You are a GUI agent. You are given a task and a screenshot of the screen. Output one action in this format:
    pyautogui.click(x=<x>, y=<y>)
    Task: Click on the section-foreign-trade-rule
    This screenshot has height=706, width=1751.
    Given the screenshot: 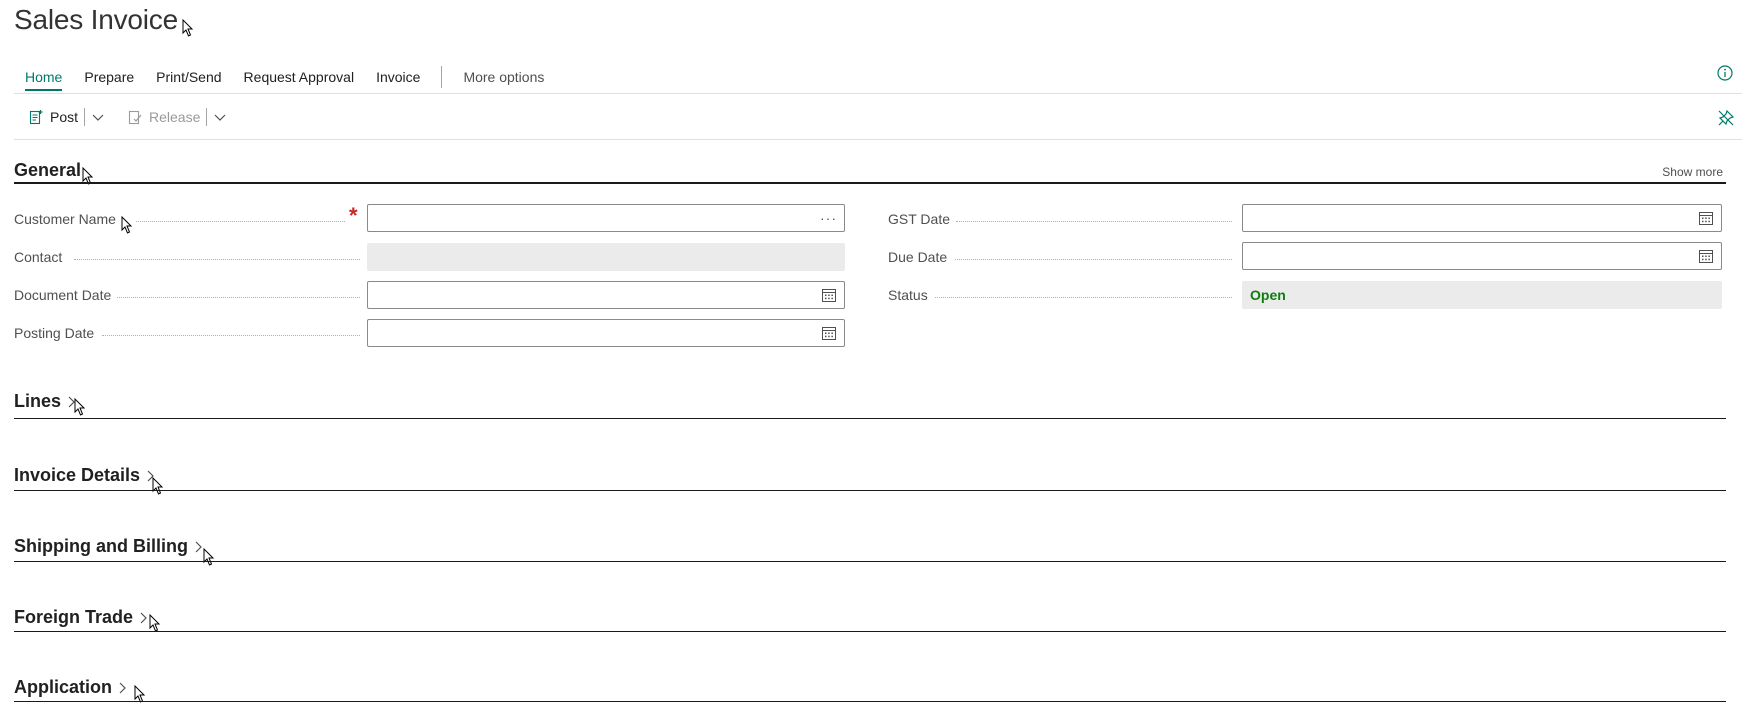 What is the action you would take?
    pyautogui.click(x=870, y=631)
    